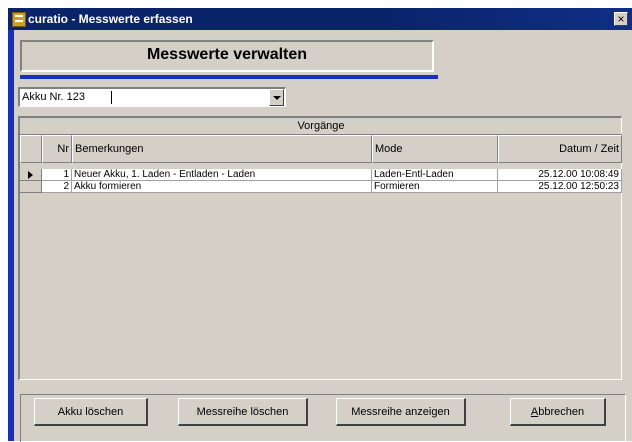 Image resolution: width=632 pixels, height=442 pixels. What do you see at coordinates (227, 56) in the screenshot?
I see `form-header: Messwerte verwalten` at bounding box center [227, 56].